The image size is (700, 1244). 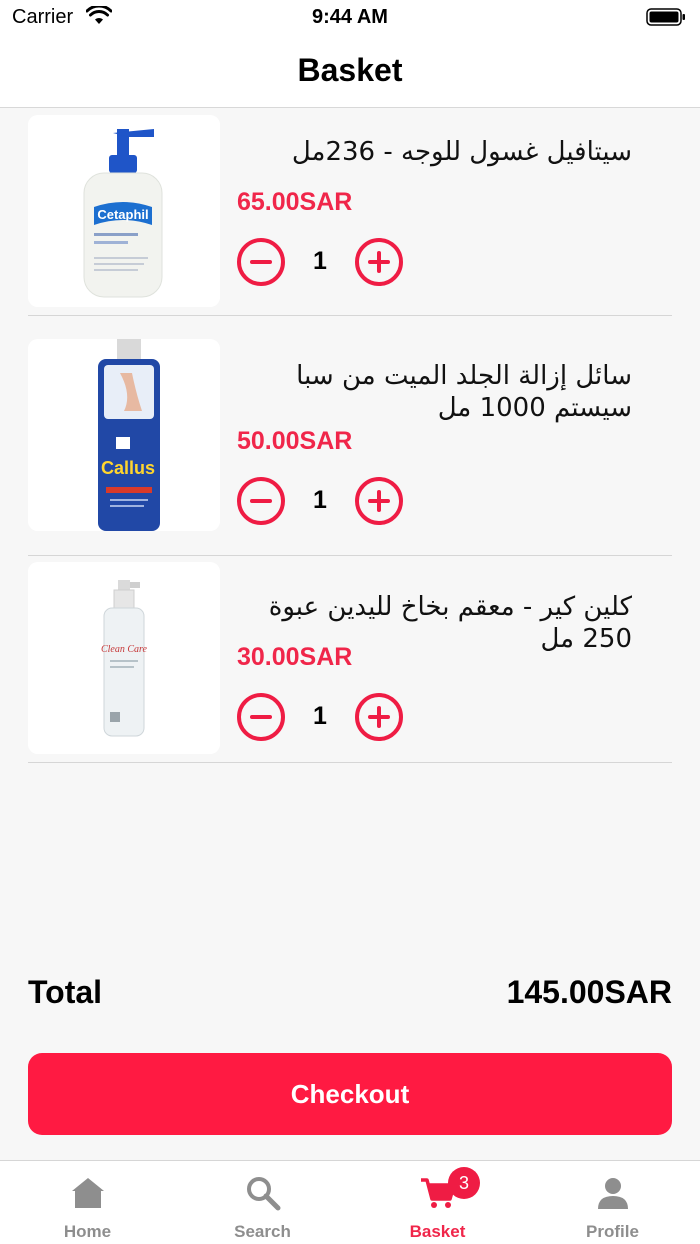 What do you see at coordinates (350, 994) in the screenshot?
I see `total-row: Total 145.00SAR` at bounding box center [350, 994].